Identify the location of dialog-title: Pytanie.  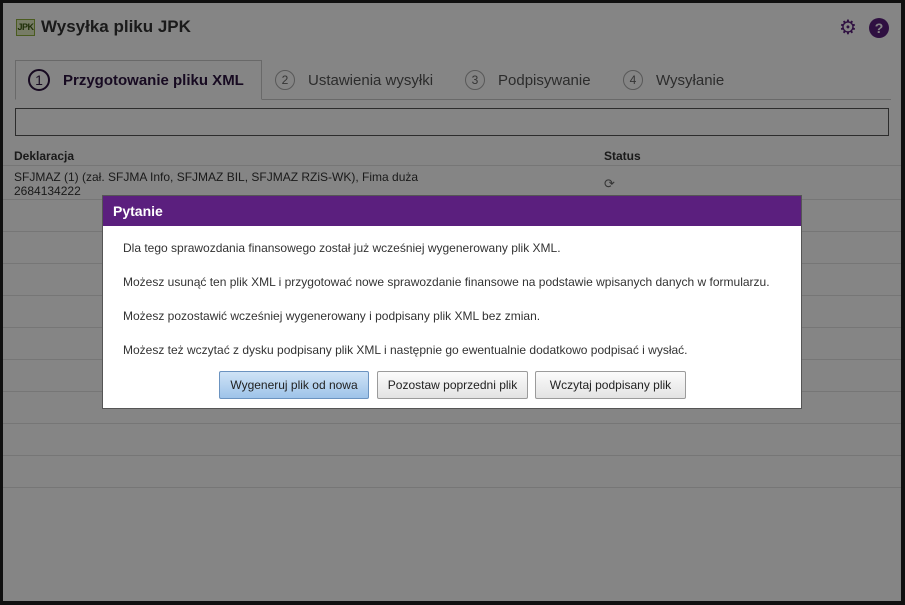
(452, 211).